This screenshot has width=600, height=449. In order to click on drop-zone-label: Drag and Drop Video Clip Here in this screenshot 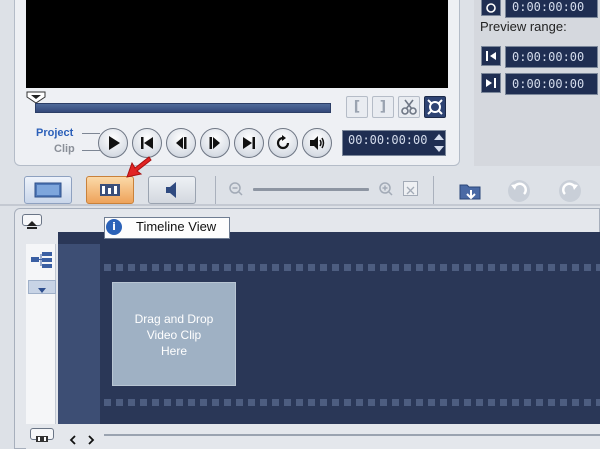, I will do `click(174, 335)`.